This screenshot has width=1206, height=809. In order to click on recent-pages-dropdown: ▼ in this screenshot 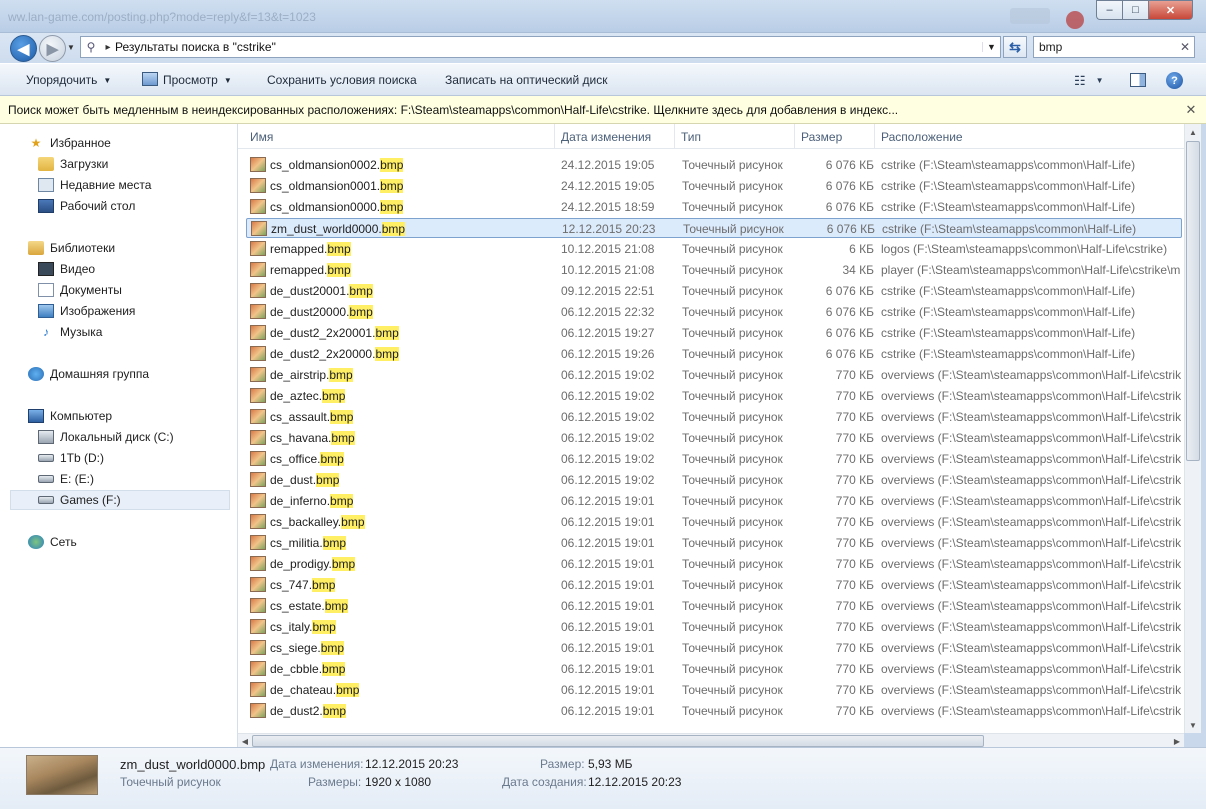, I will do `click(71, 47)`.